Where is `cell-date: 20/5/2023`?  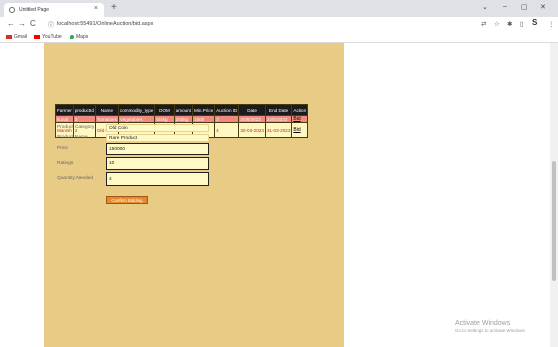
cell-date: 20/5/2023 is located at coordinates (252, 119).